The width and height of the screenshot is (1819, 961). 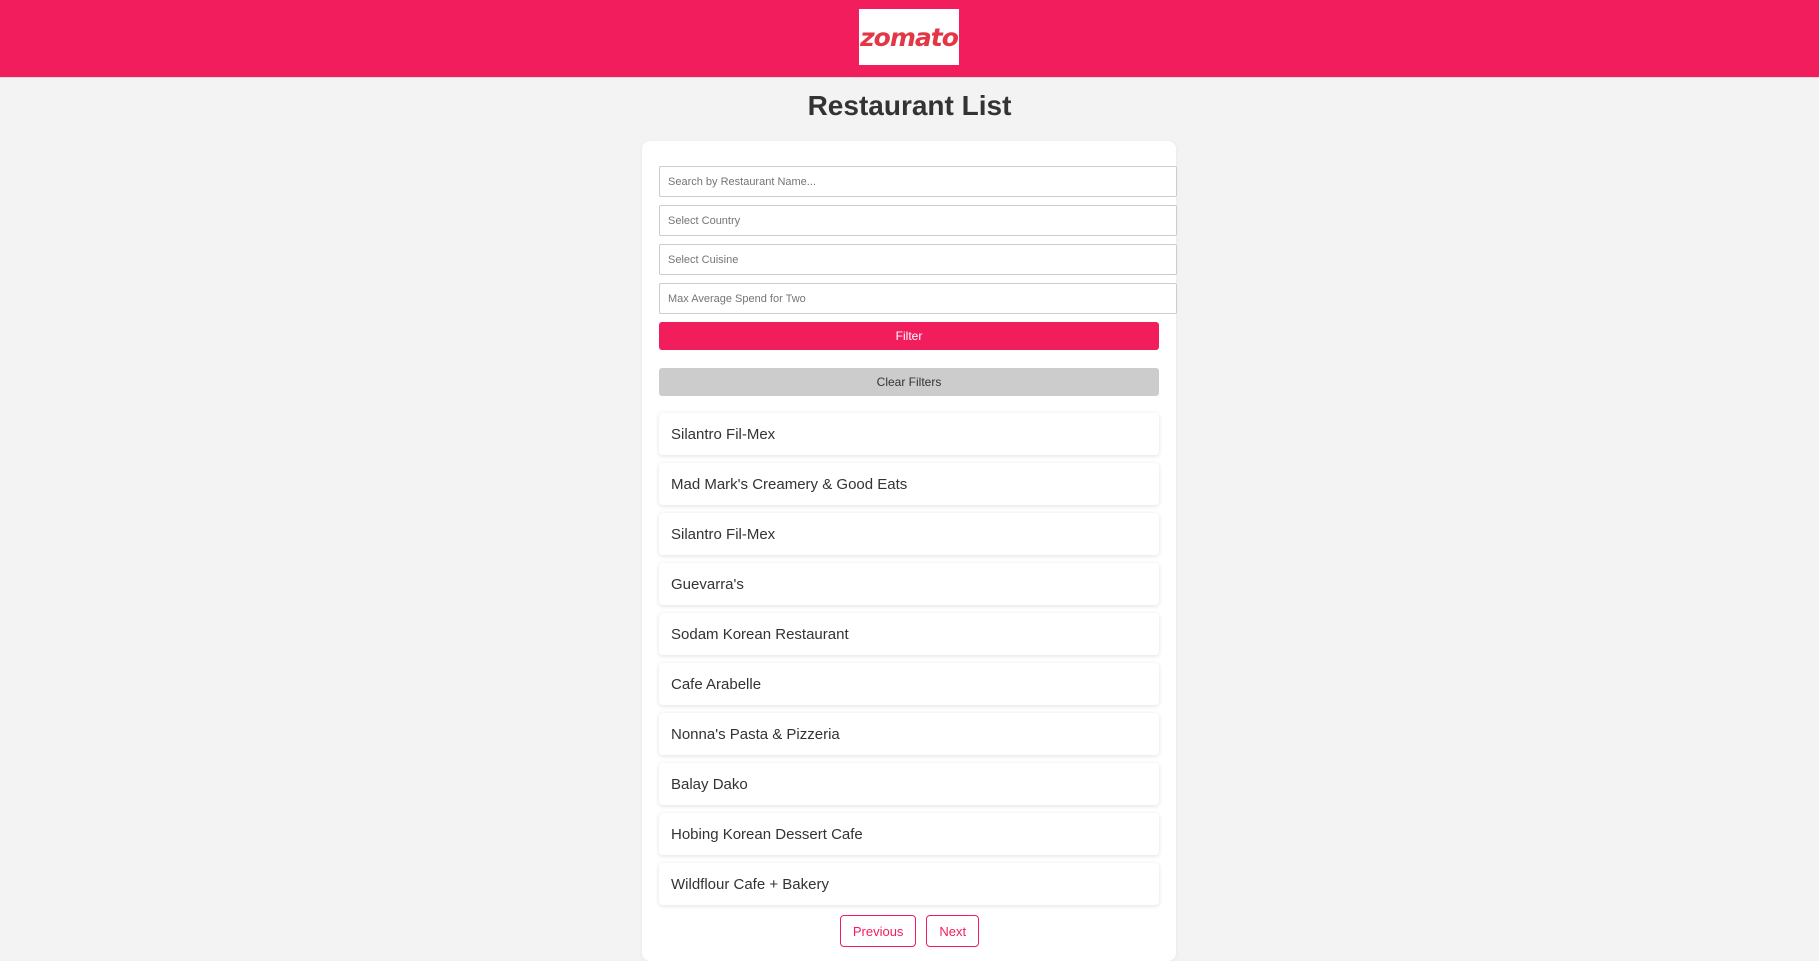 I want to click on pagination: Previous Next, so click(x=909, y=931).